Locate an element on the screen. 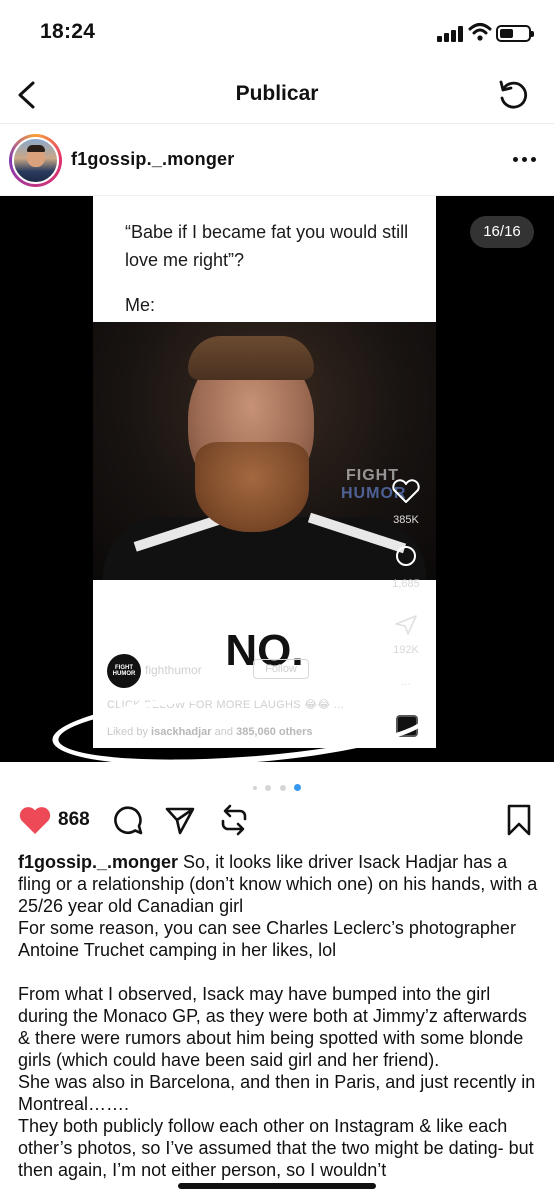  tiktok-follow-button: Follow is located at coordinates (281, 669).